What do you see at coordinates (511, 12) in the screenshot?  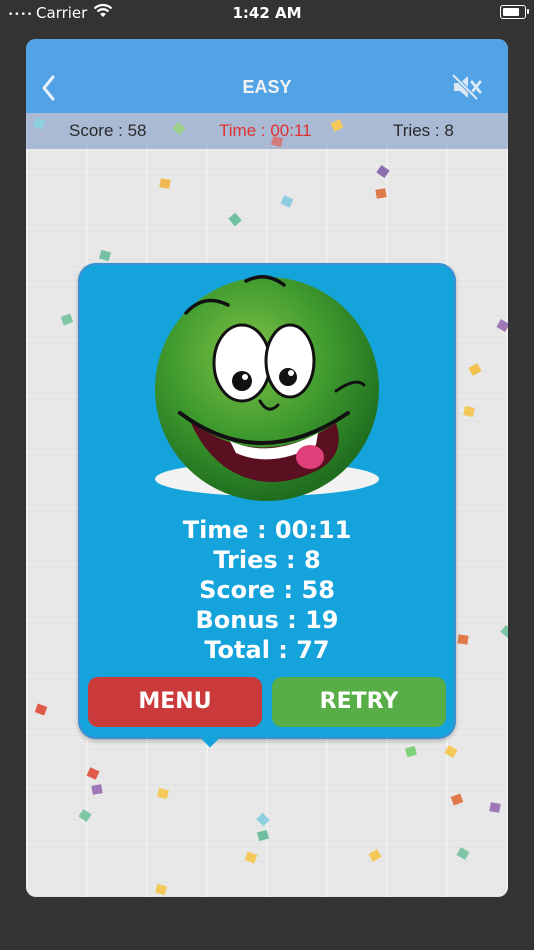 I see `battery-level` at bounding box center [511, 12].